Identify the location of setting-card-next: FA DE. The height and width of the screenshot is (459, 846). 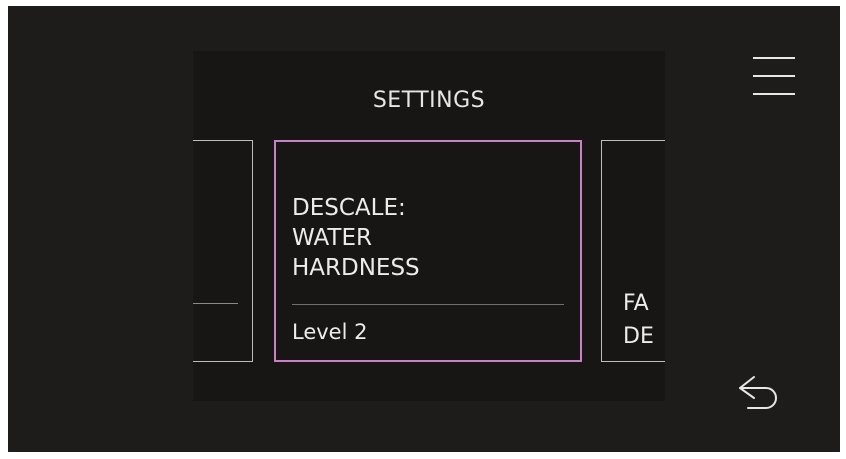
(633, 251).